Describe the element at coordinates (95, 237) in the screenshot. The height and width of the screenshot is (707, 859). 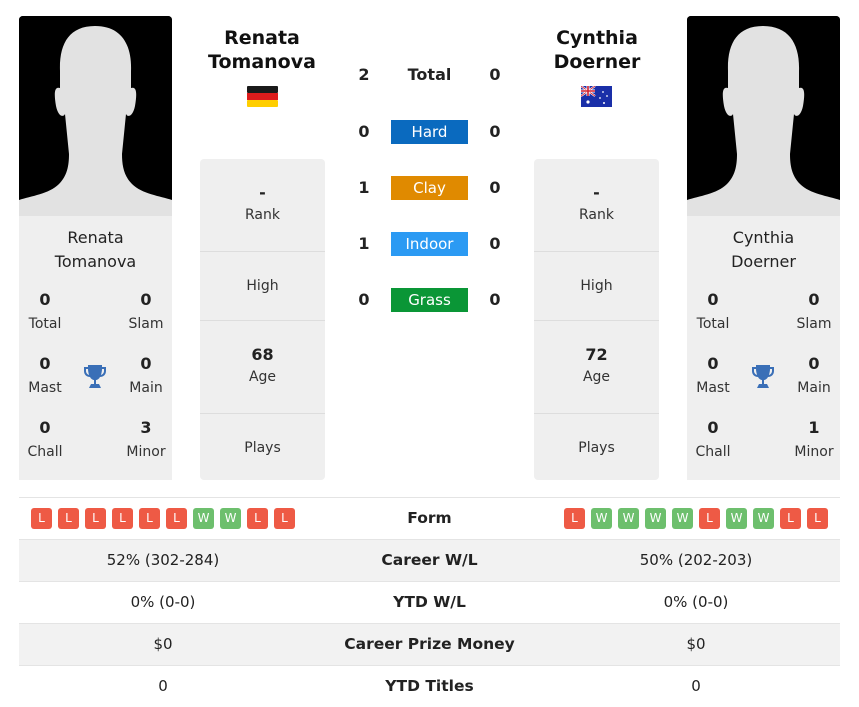
I see `player1-first-name: Renata` at that location.